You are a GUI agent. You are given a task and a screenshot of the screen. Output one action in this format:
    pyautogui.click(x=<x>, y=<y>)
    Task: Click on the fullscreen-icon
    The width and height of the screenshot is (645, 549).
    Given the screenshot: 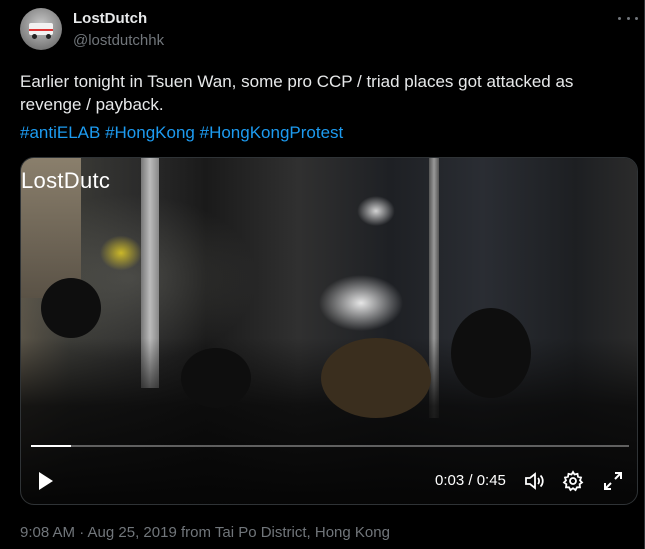 What is the action you would take?
    pyautogui.click(x=613, y=481)
    